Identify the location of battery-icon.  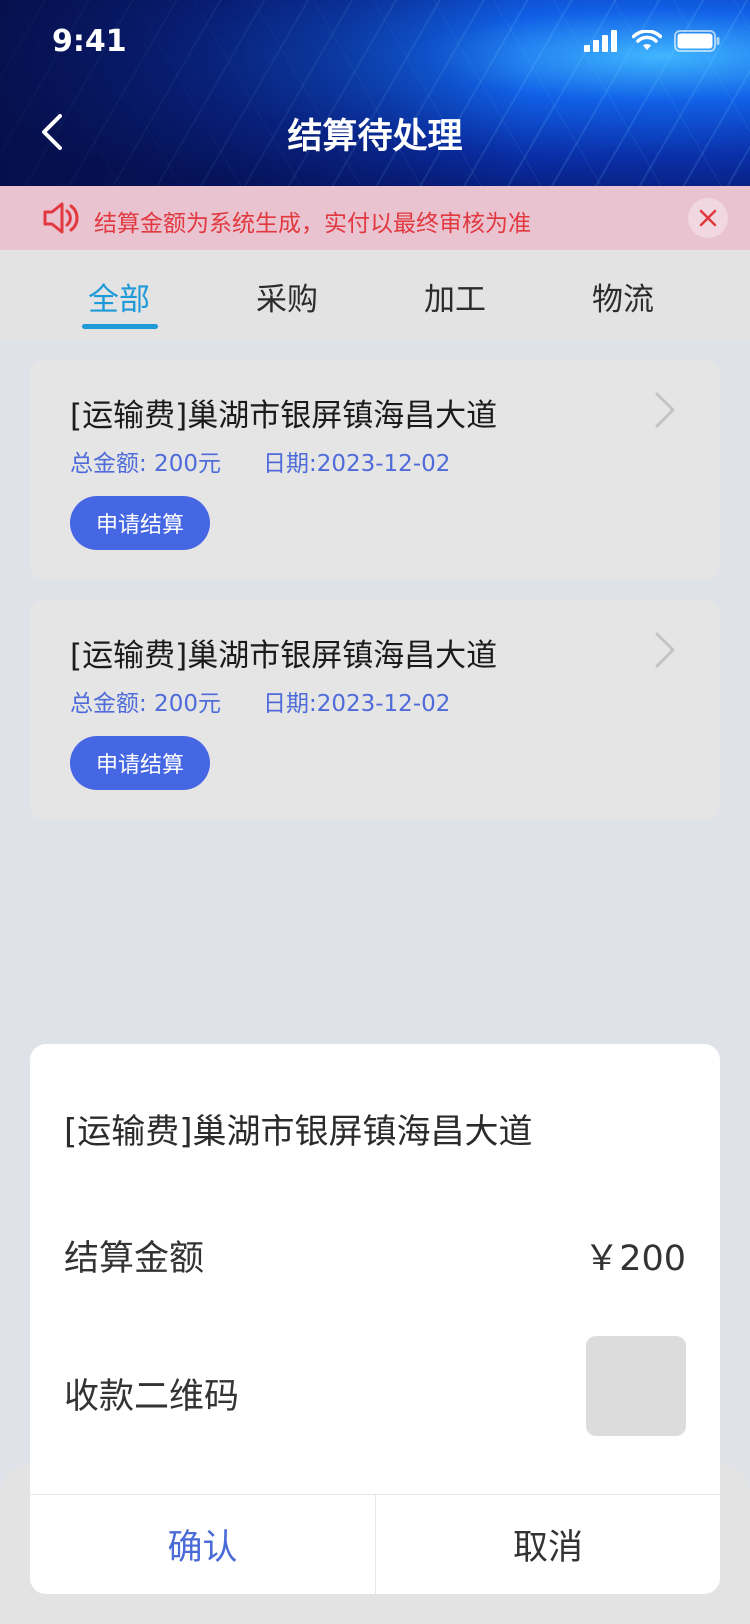
(697, 41).